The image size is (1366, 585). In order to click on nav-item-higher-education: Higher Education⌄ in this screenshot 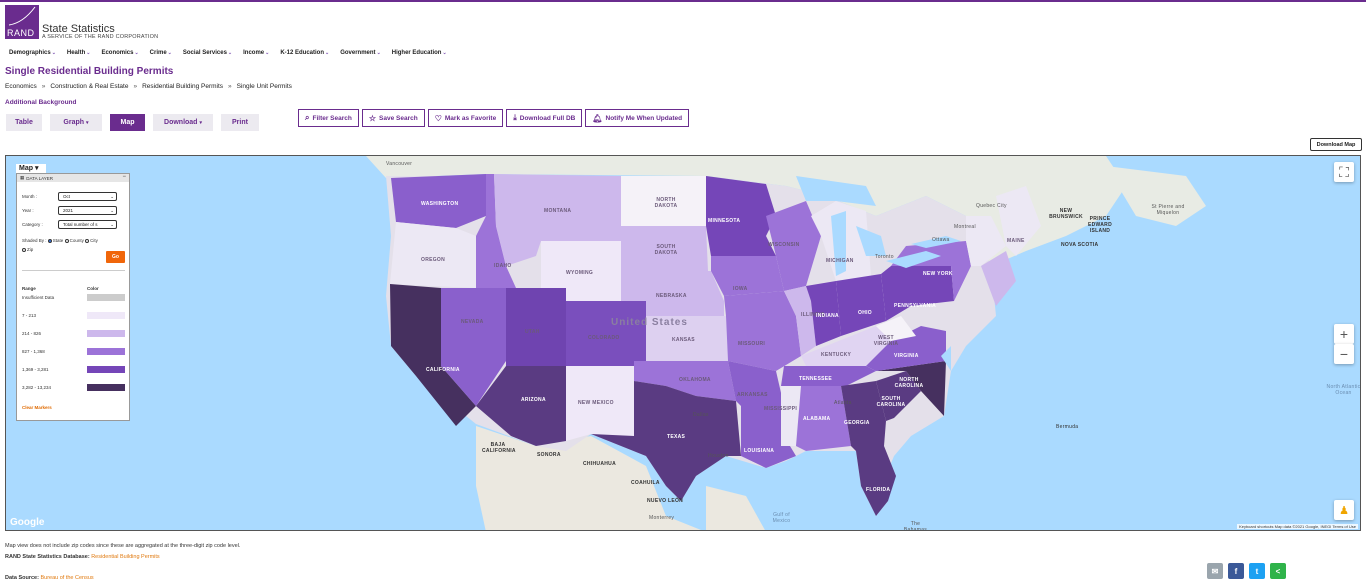, I will do `click(419, 53)`.